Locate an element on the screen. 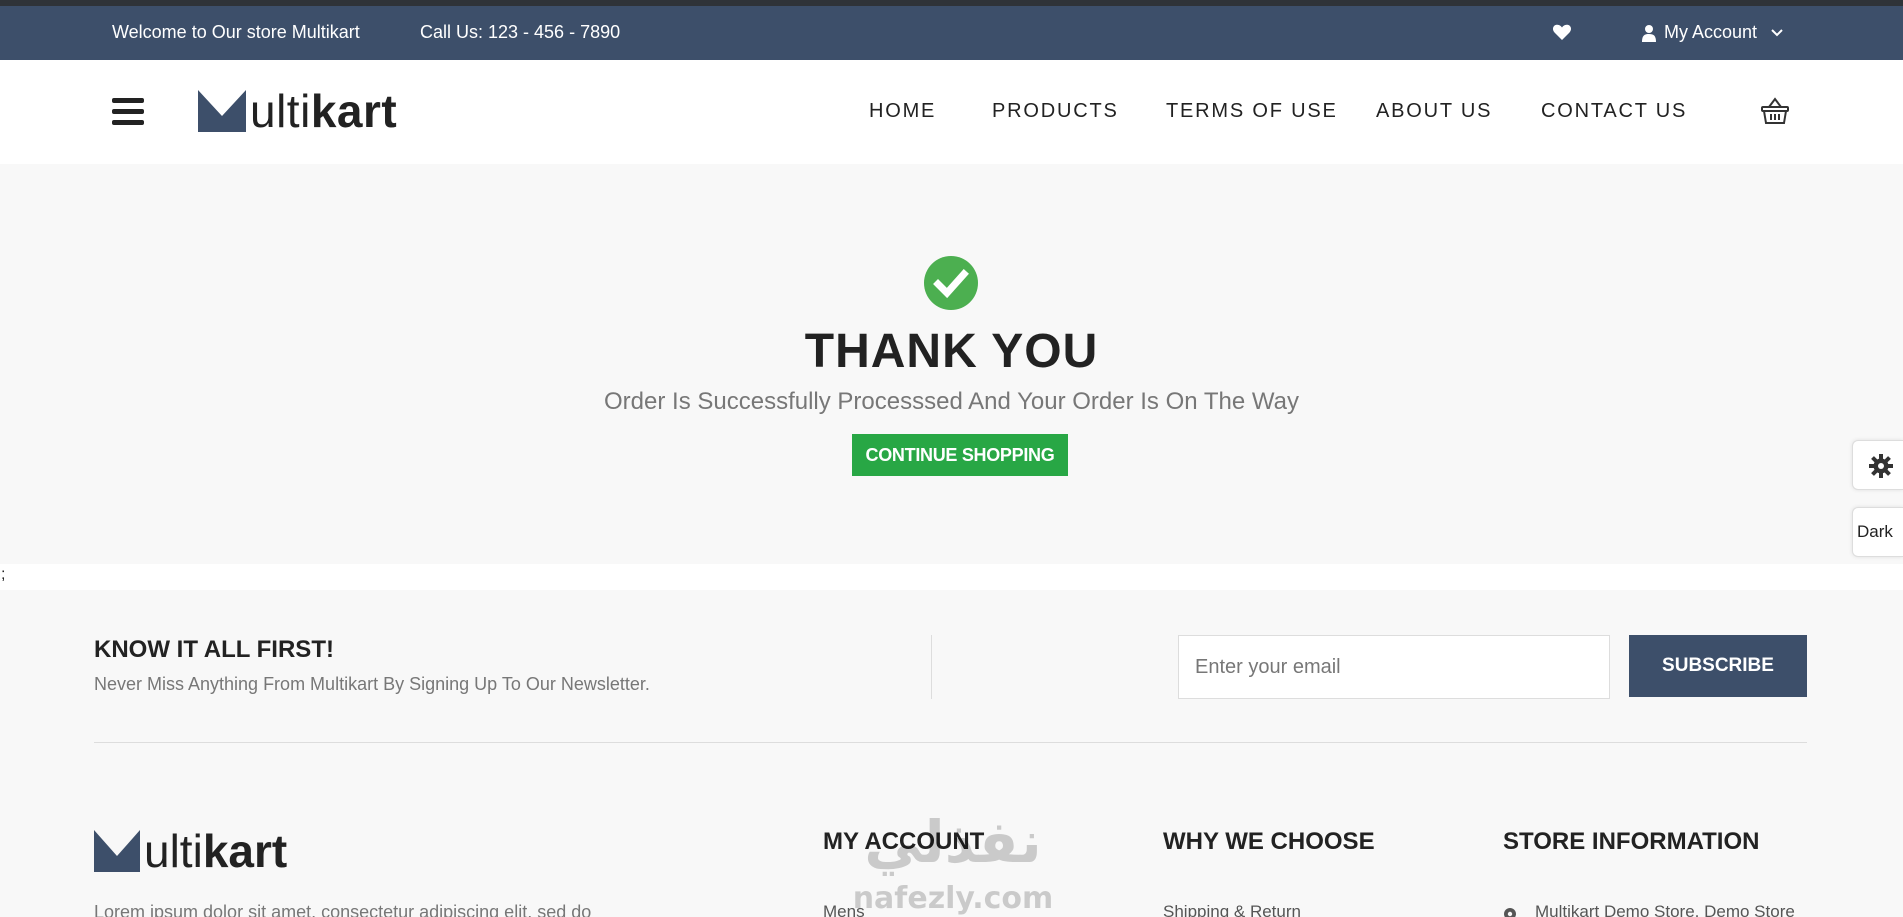  my-account-label: My Account is located at coordinates (1711, 32).